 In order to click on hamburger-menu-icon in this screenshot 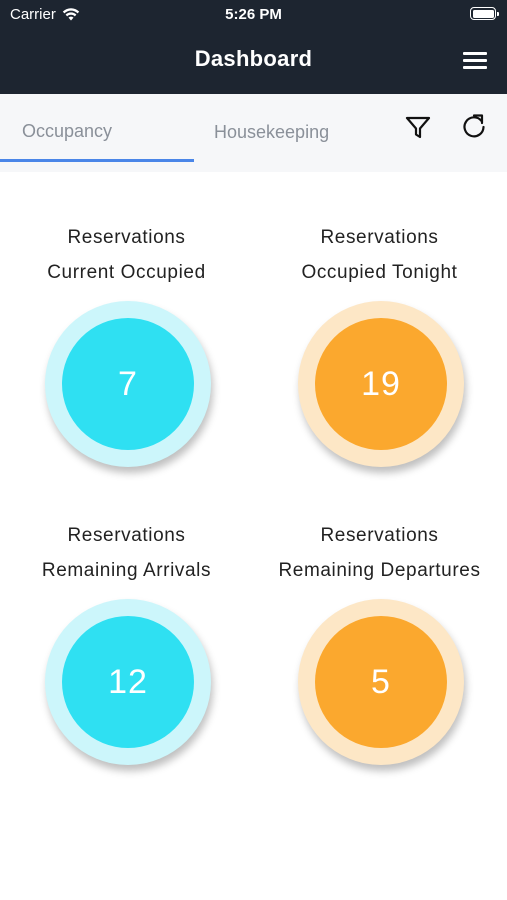, I will do `click(475, 60)`.